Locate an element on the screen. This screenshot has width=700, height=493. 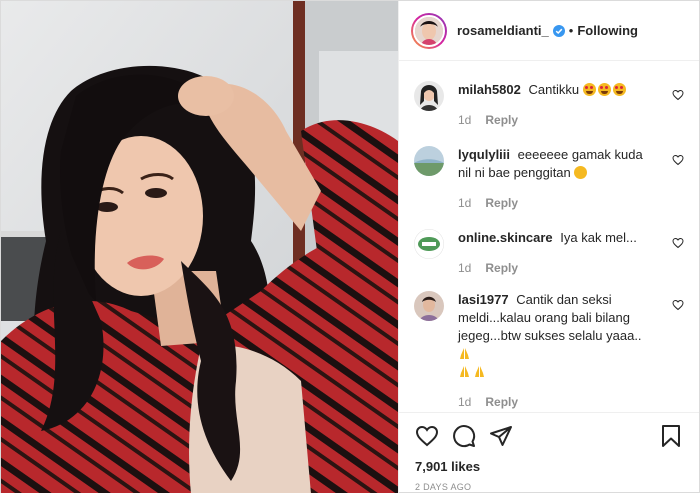
comment-content: Cantikku is located at coordinates (554, 89).